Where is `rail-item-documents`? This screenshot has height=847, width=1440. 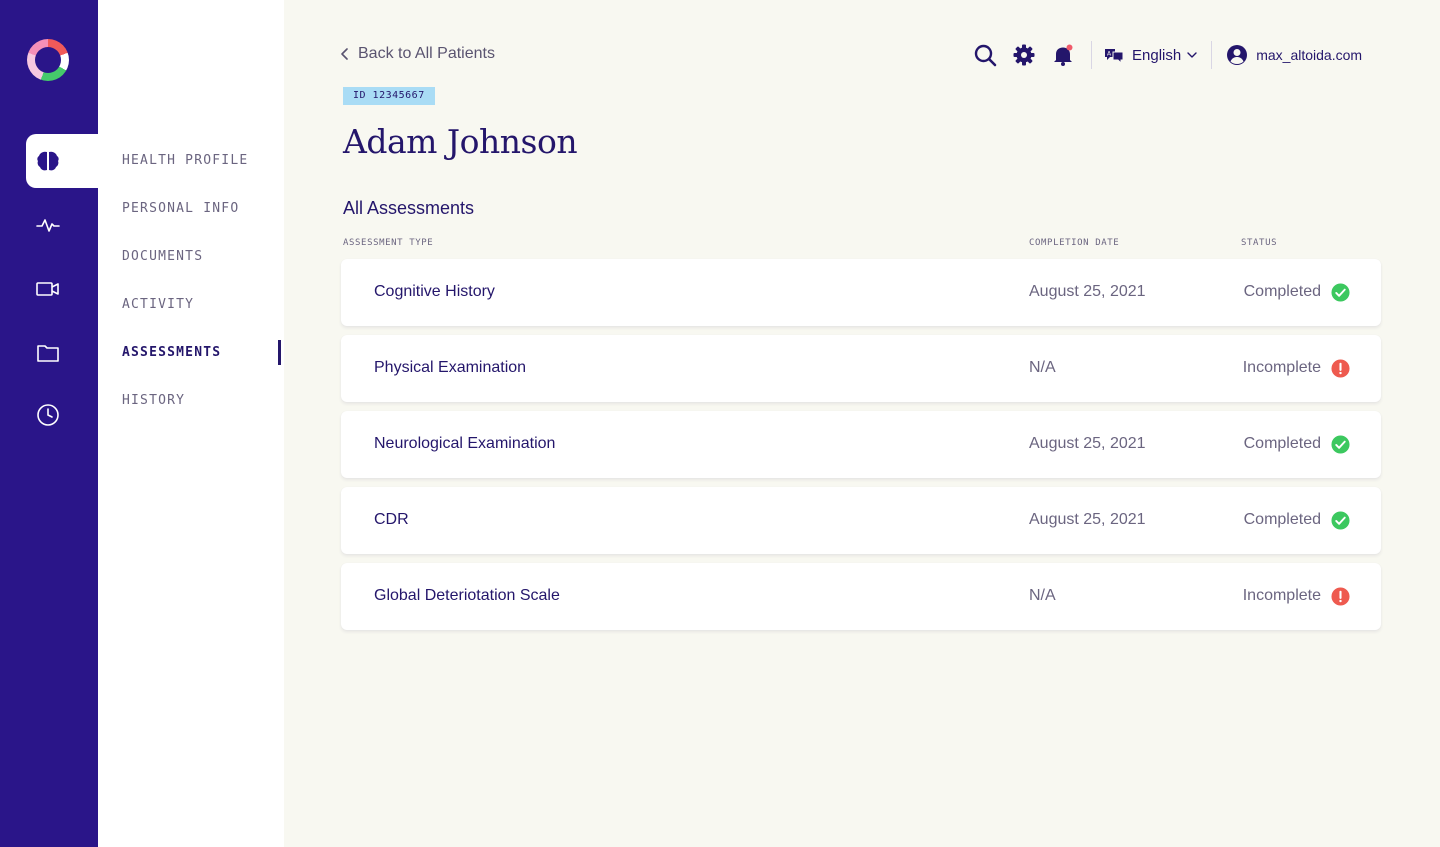 rail-item-documents is located at coordinates (62, 353).